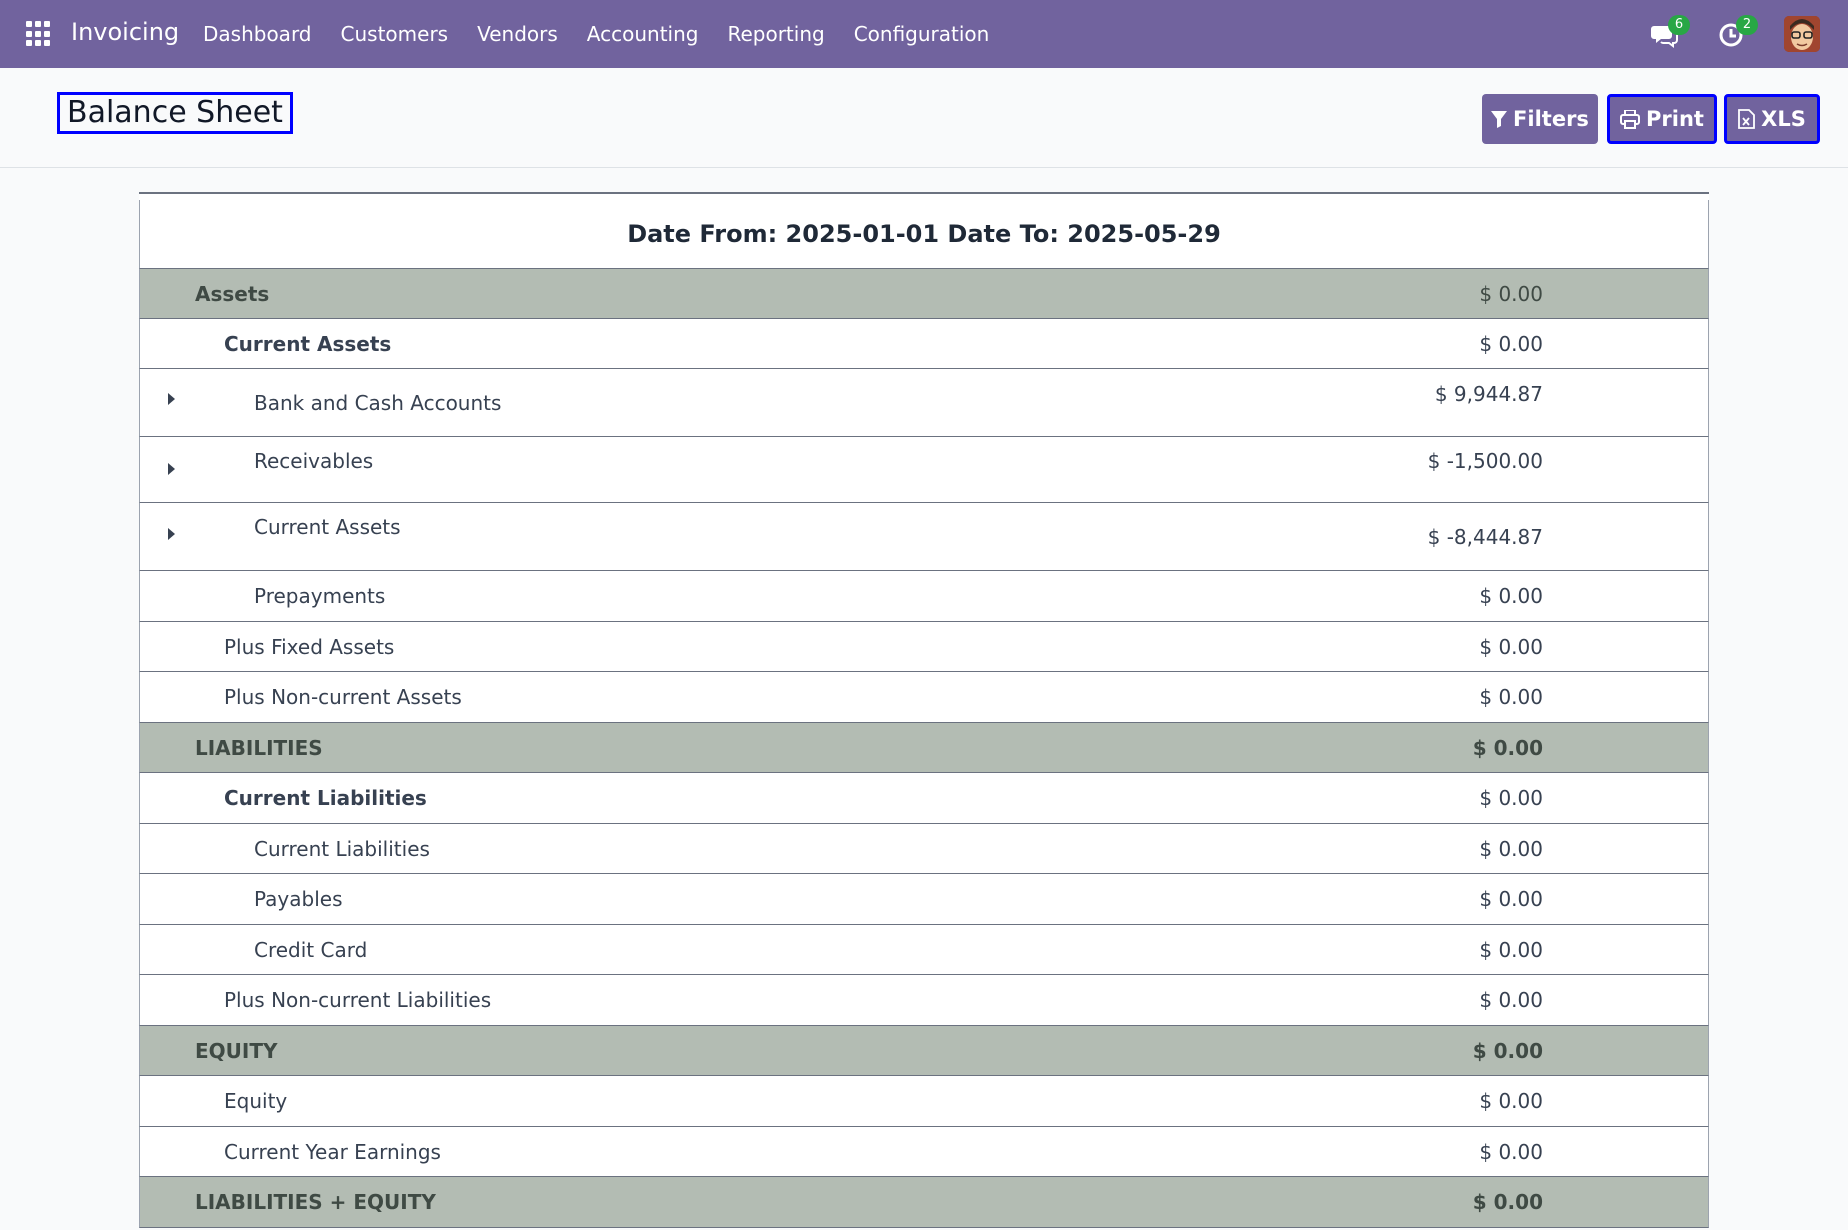 This screenshot has width=1848, height=1230. I want to click on menu-item-accounting: Accounting, so click(643, 34).